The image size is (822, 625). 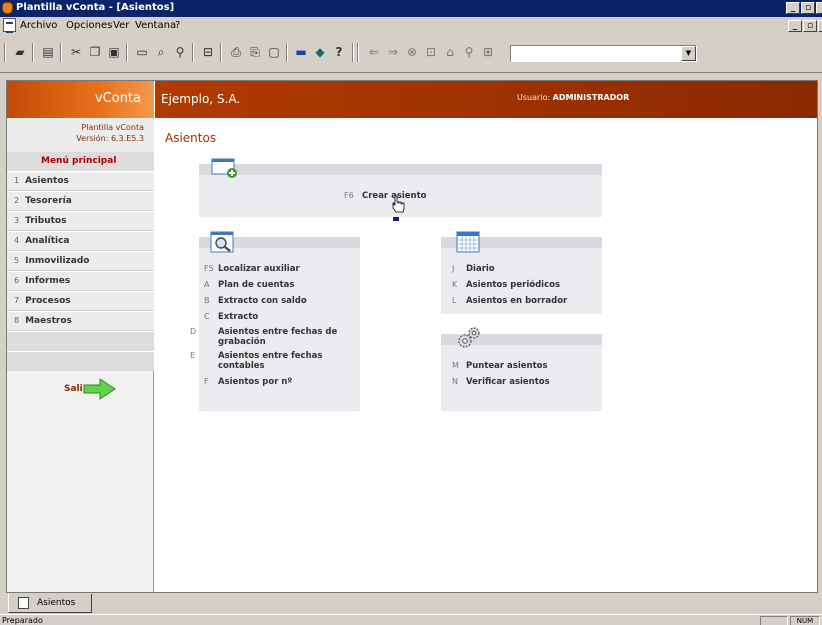 What do you see at coordinates (155, 25) in the screenshot?
I see `menu-ventana: Ventana` at bounding box center [155, 25].